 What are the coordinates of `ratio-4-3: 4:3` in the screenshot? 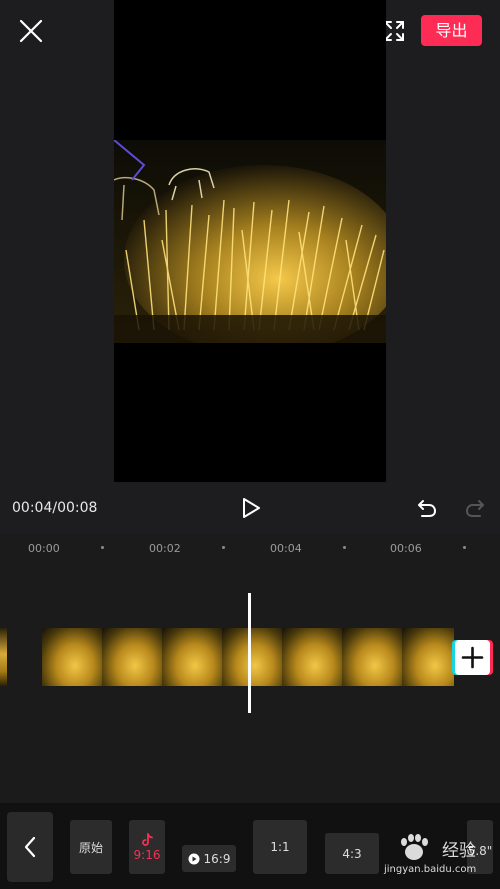 It's located at (352, 853).